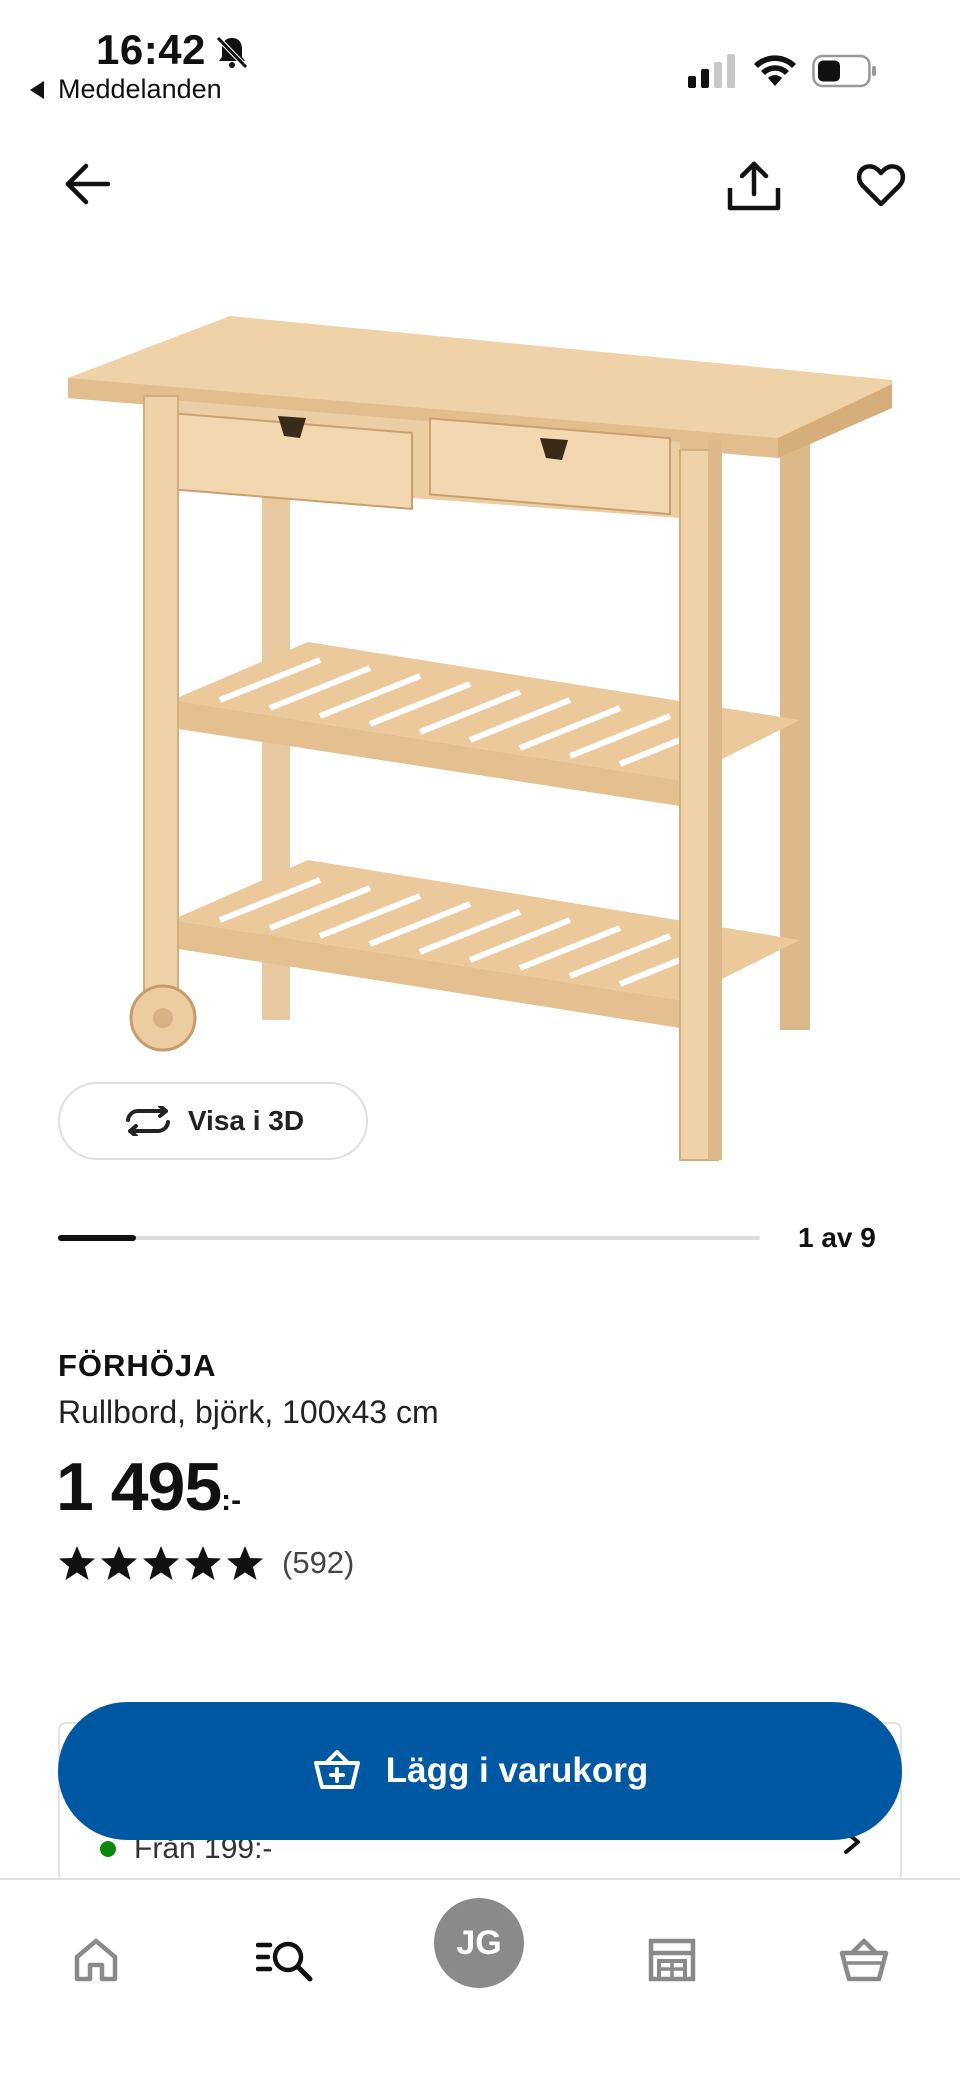 This screenshot has width=960, height=2081. What do you see at coordinates (37, 89) in the screenshot?
I see `back-triangle-icon` at bounding box center [37, 89].